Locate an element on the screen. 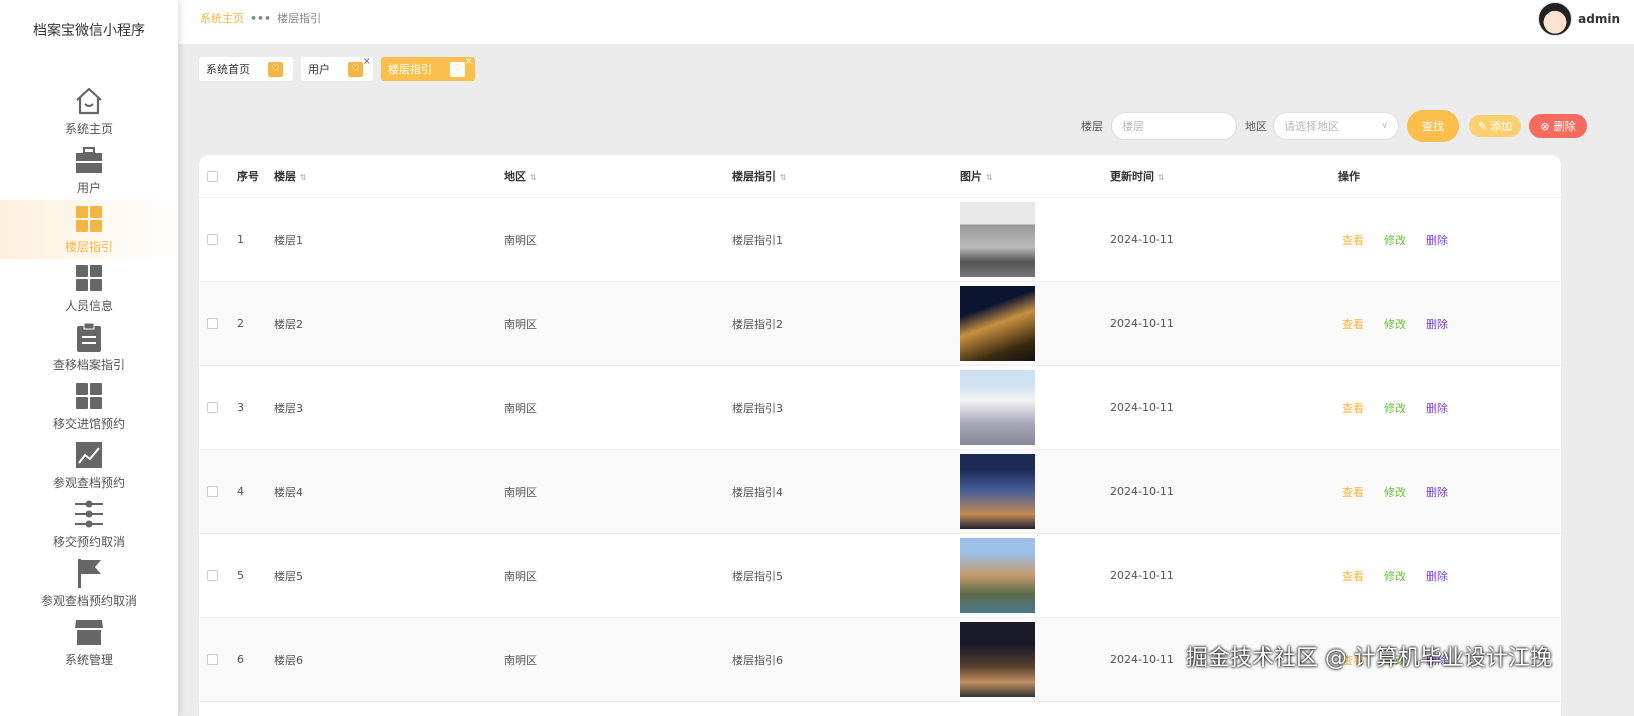 The height and width of the screenshot is (716, 1634). cell-no: 3 is located at coordinates (240, 407).